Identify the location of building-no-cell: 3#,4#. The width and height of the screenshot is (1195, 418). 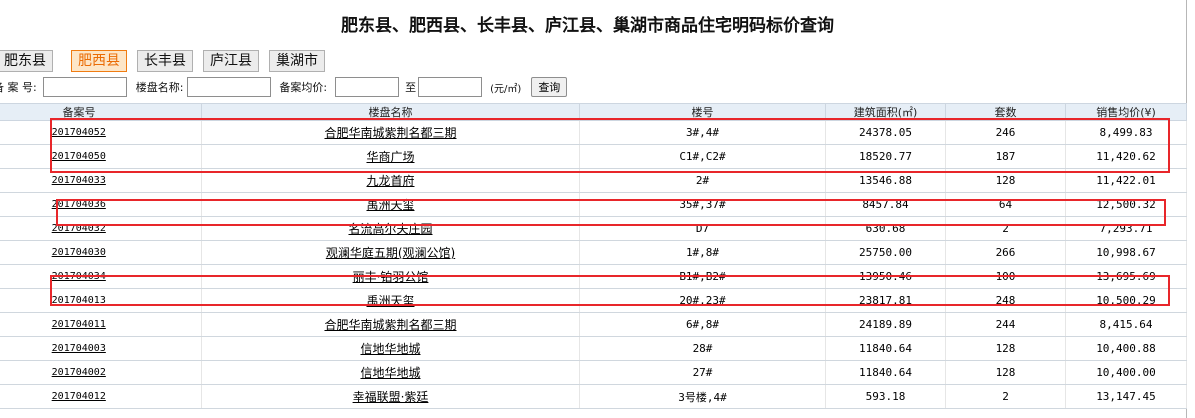
(702, 132).